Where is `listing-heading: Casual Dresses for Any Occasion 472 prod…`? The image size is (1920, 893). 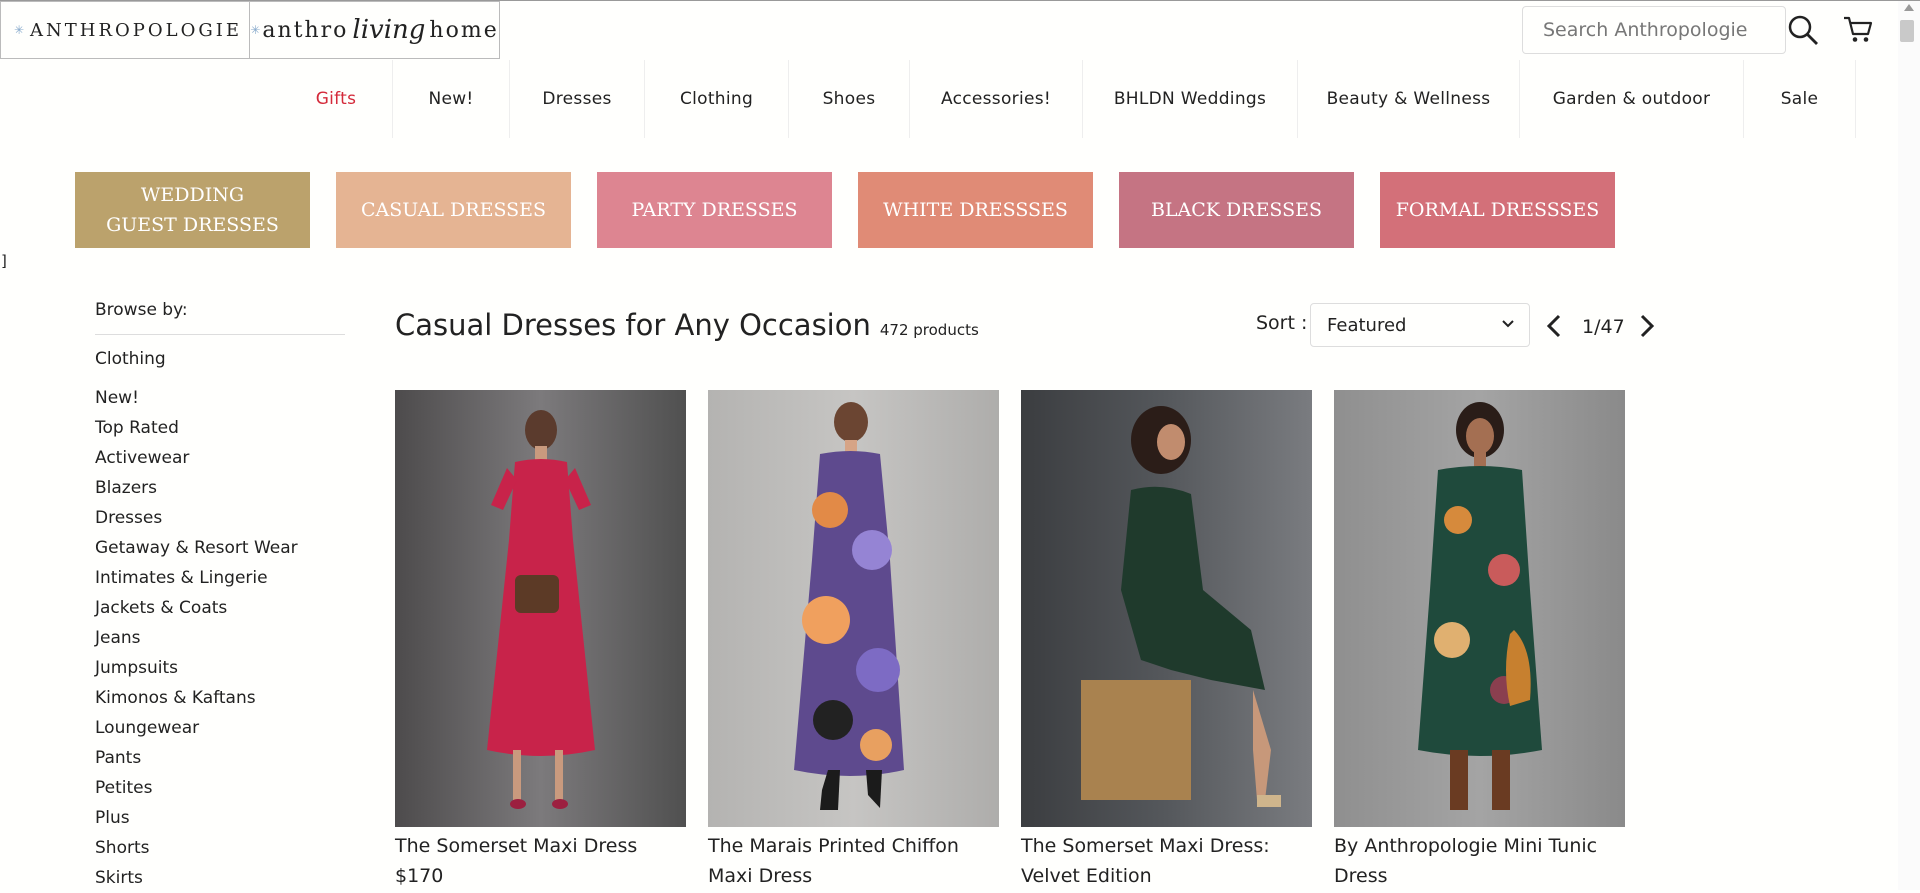
listing-heading: Casual Dresses for Any Occasion 472 prod… is located at coordinates (687, 325).